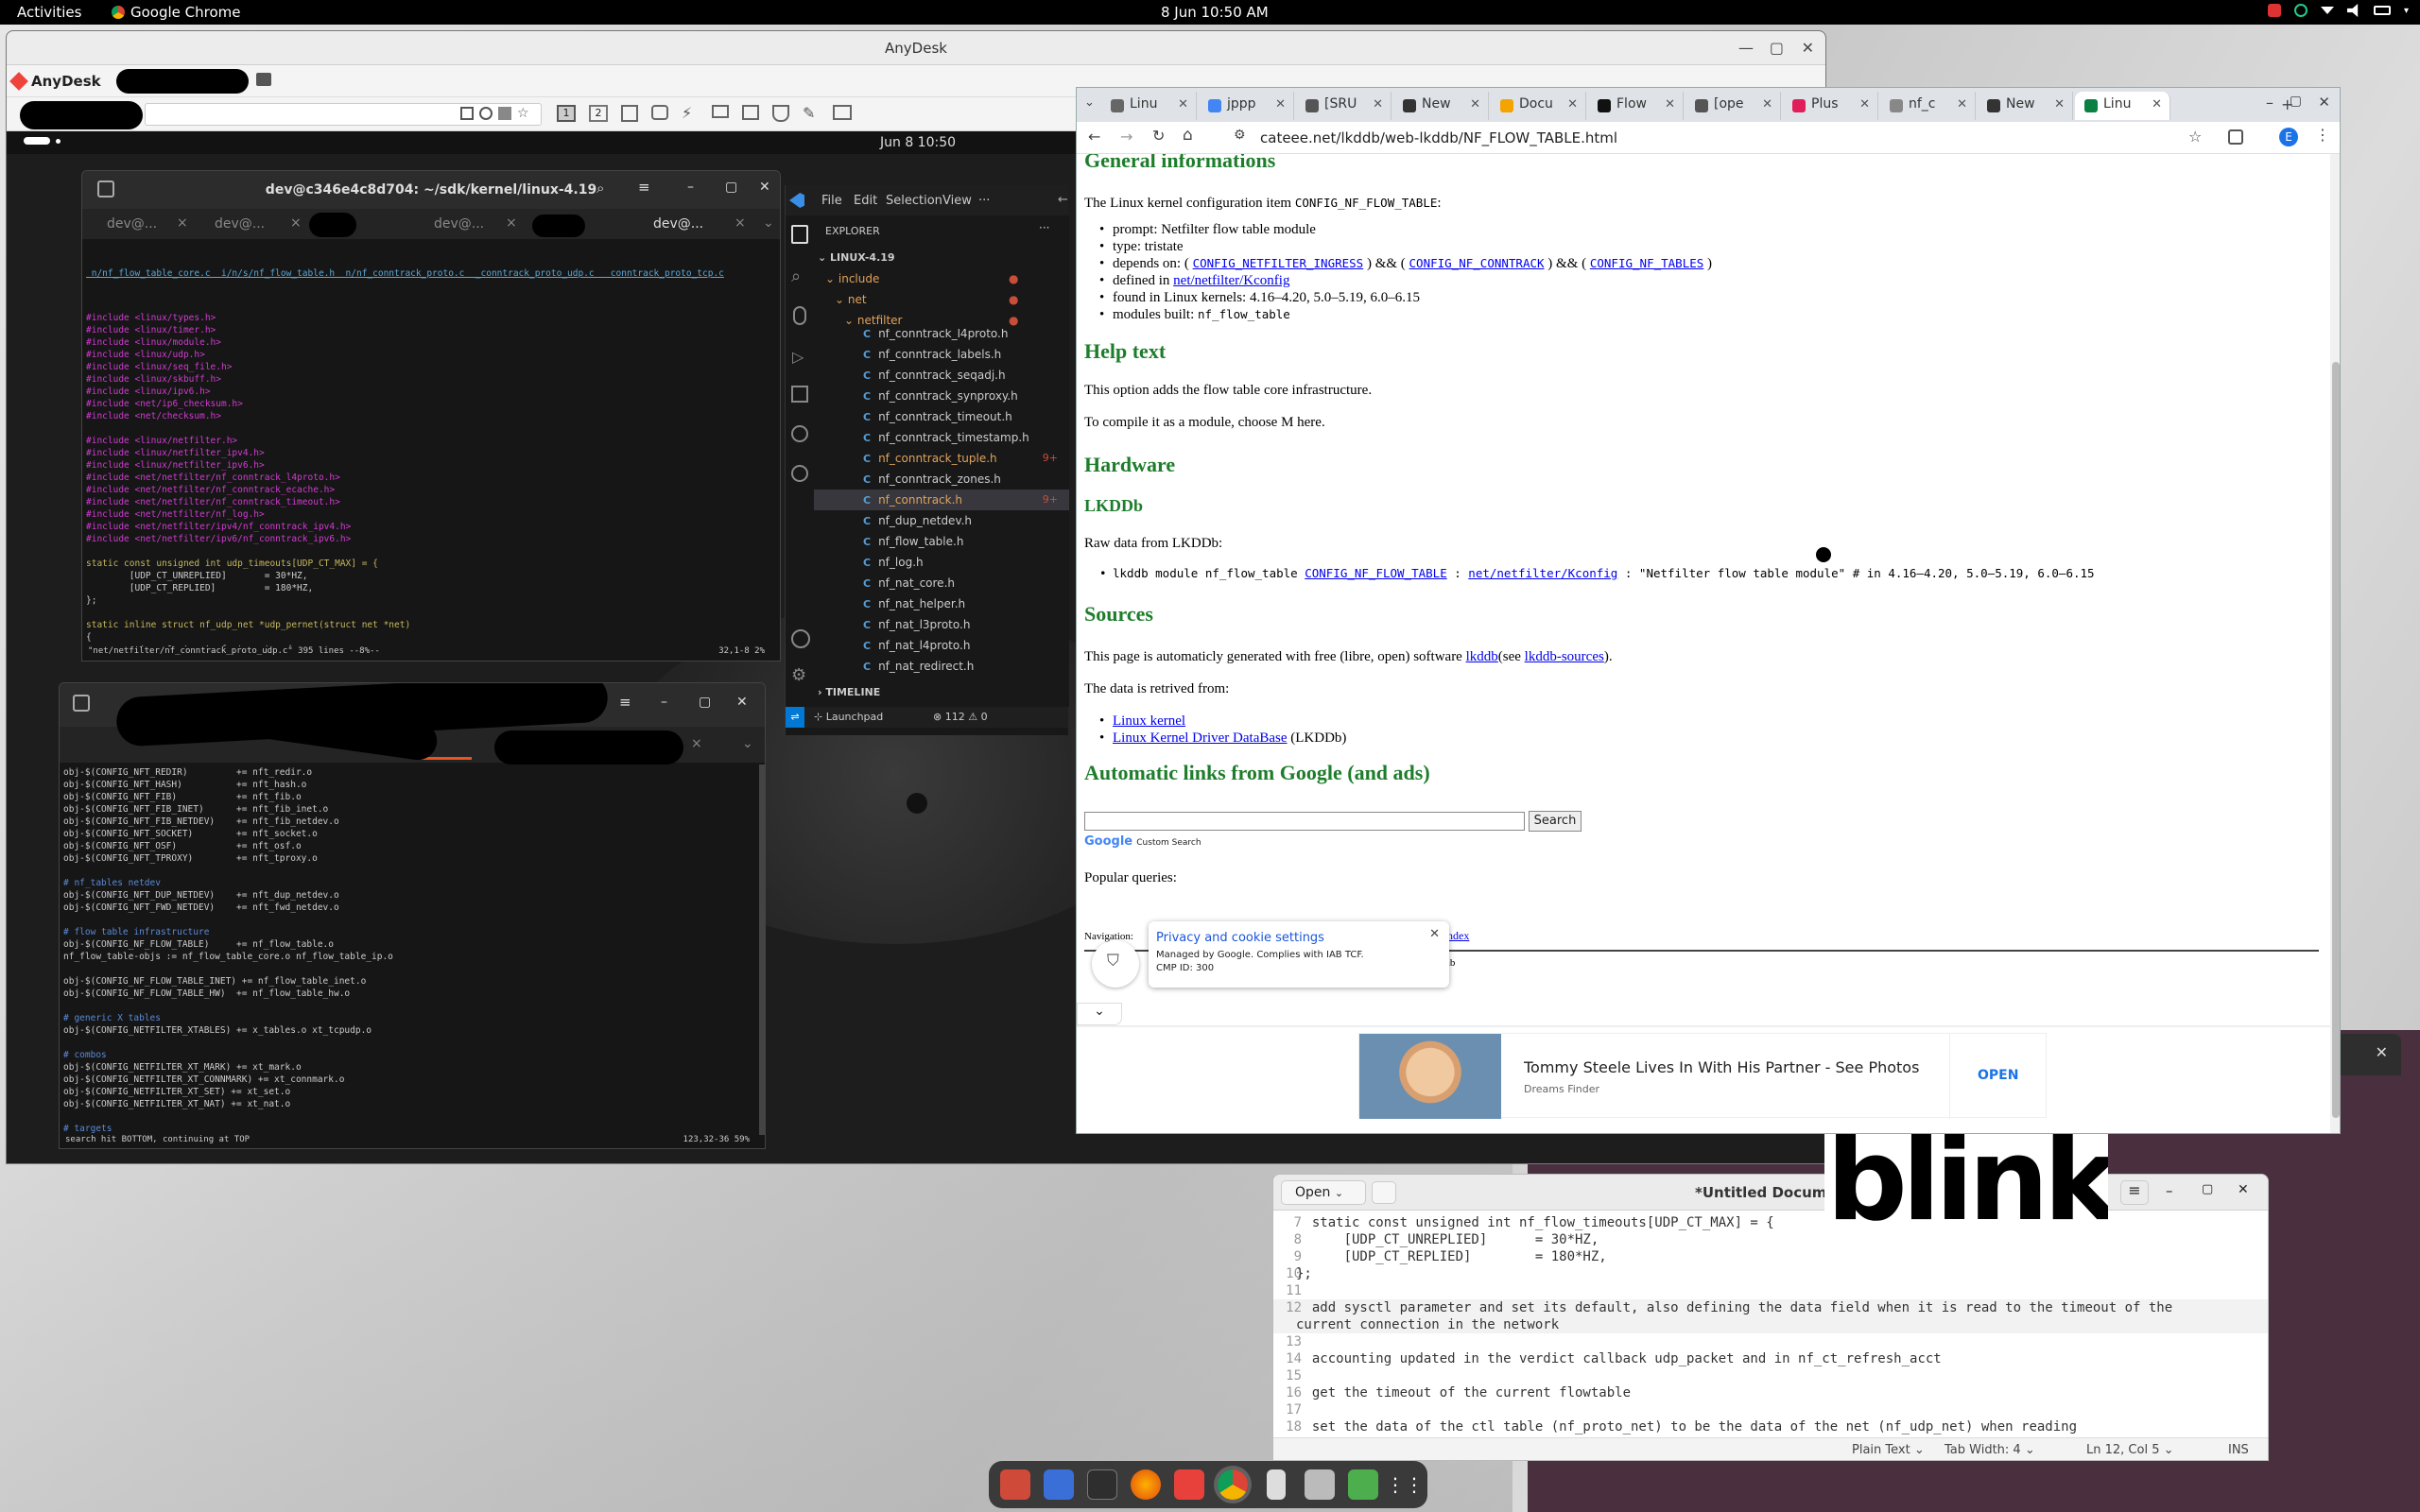 The width and height of the screenshot is (2420, 1512). I want to click on browser-tab: Plus ✕, so click(1830, 106).